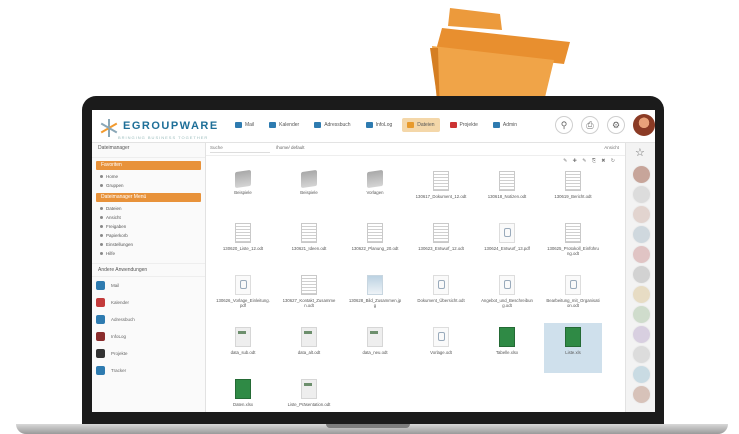  I want to click on file-item: 130621_Ideen.odt, so click(309, 244).